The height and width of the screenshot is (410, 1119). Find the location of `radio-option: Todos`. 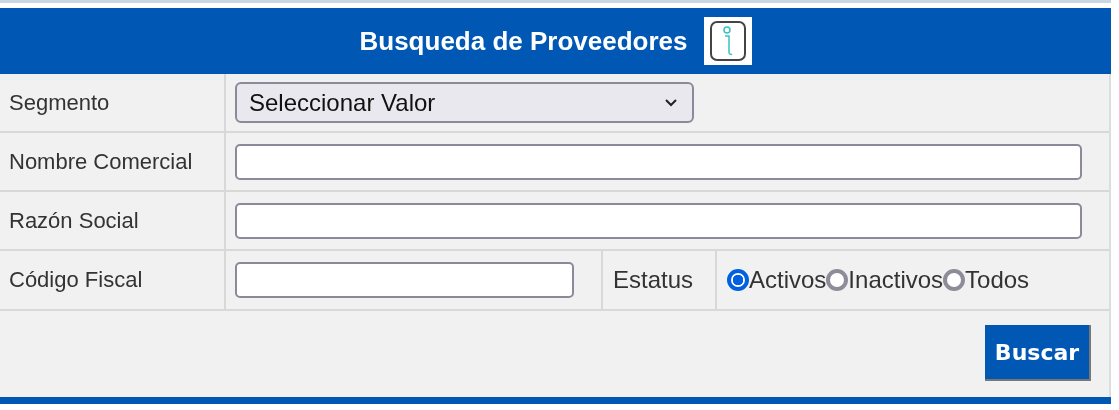

radio-option: Todos is located at coordinates (986, 280).